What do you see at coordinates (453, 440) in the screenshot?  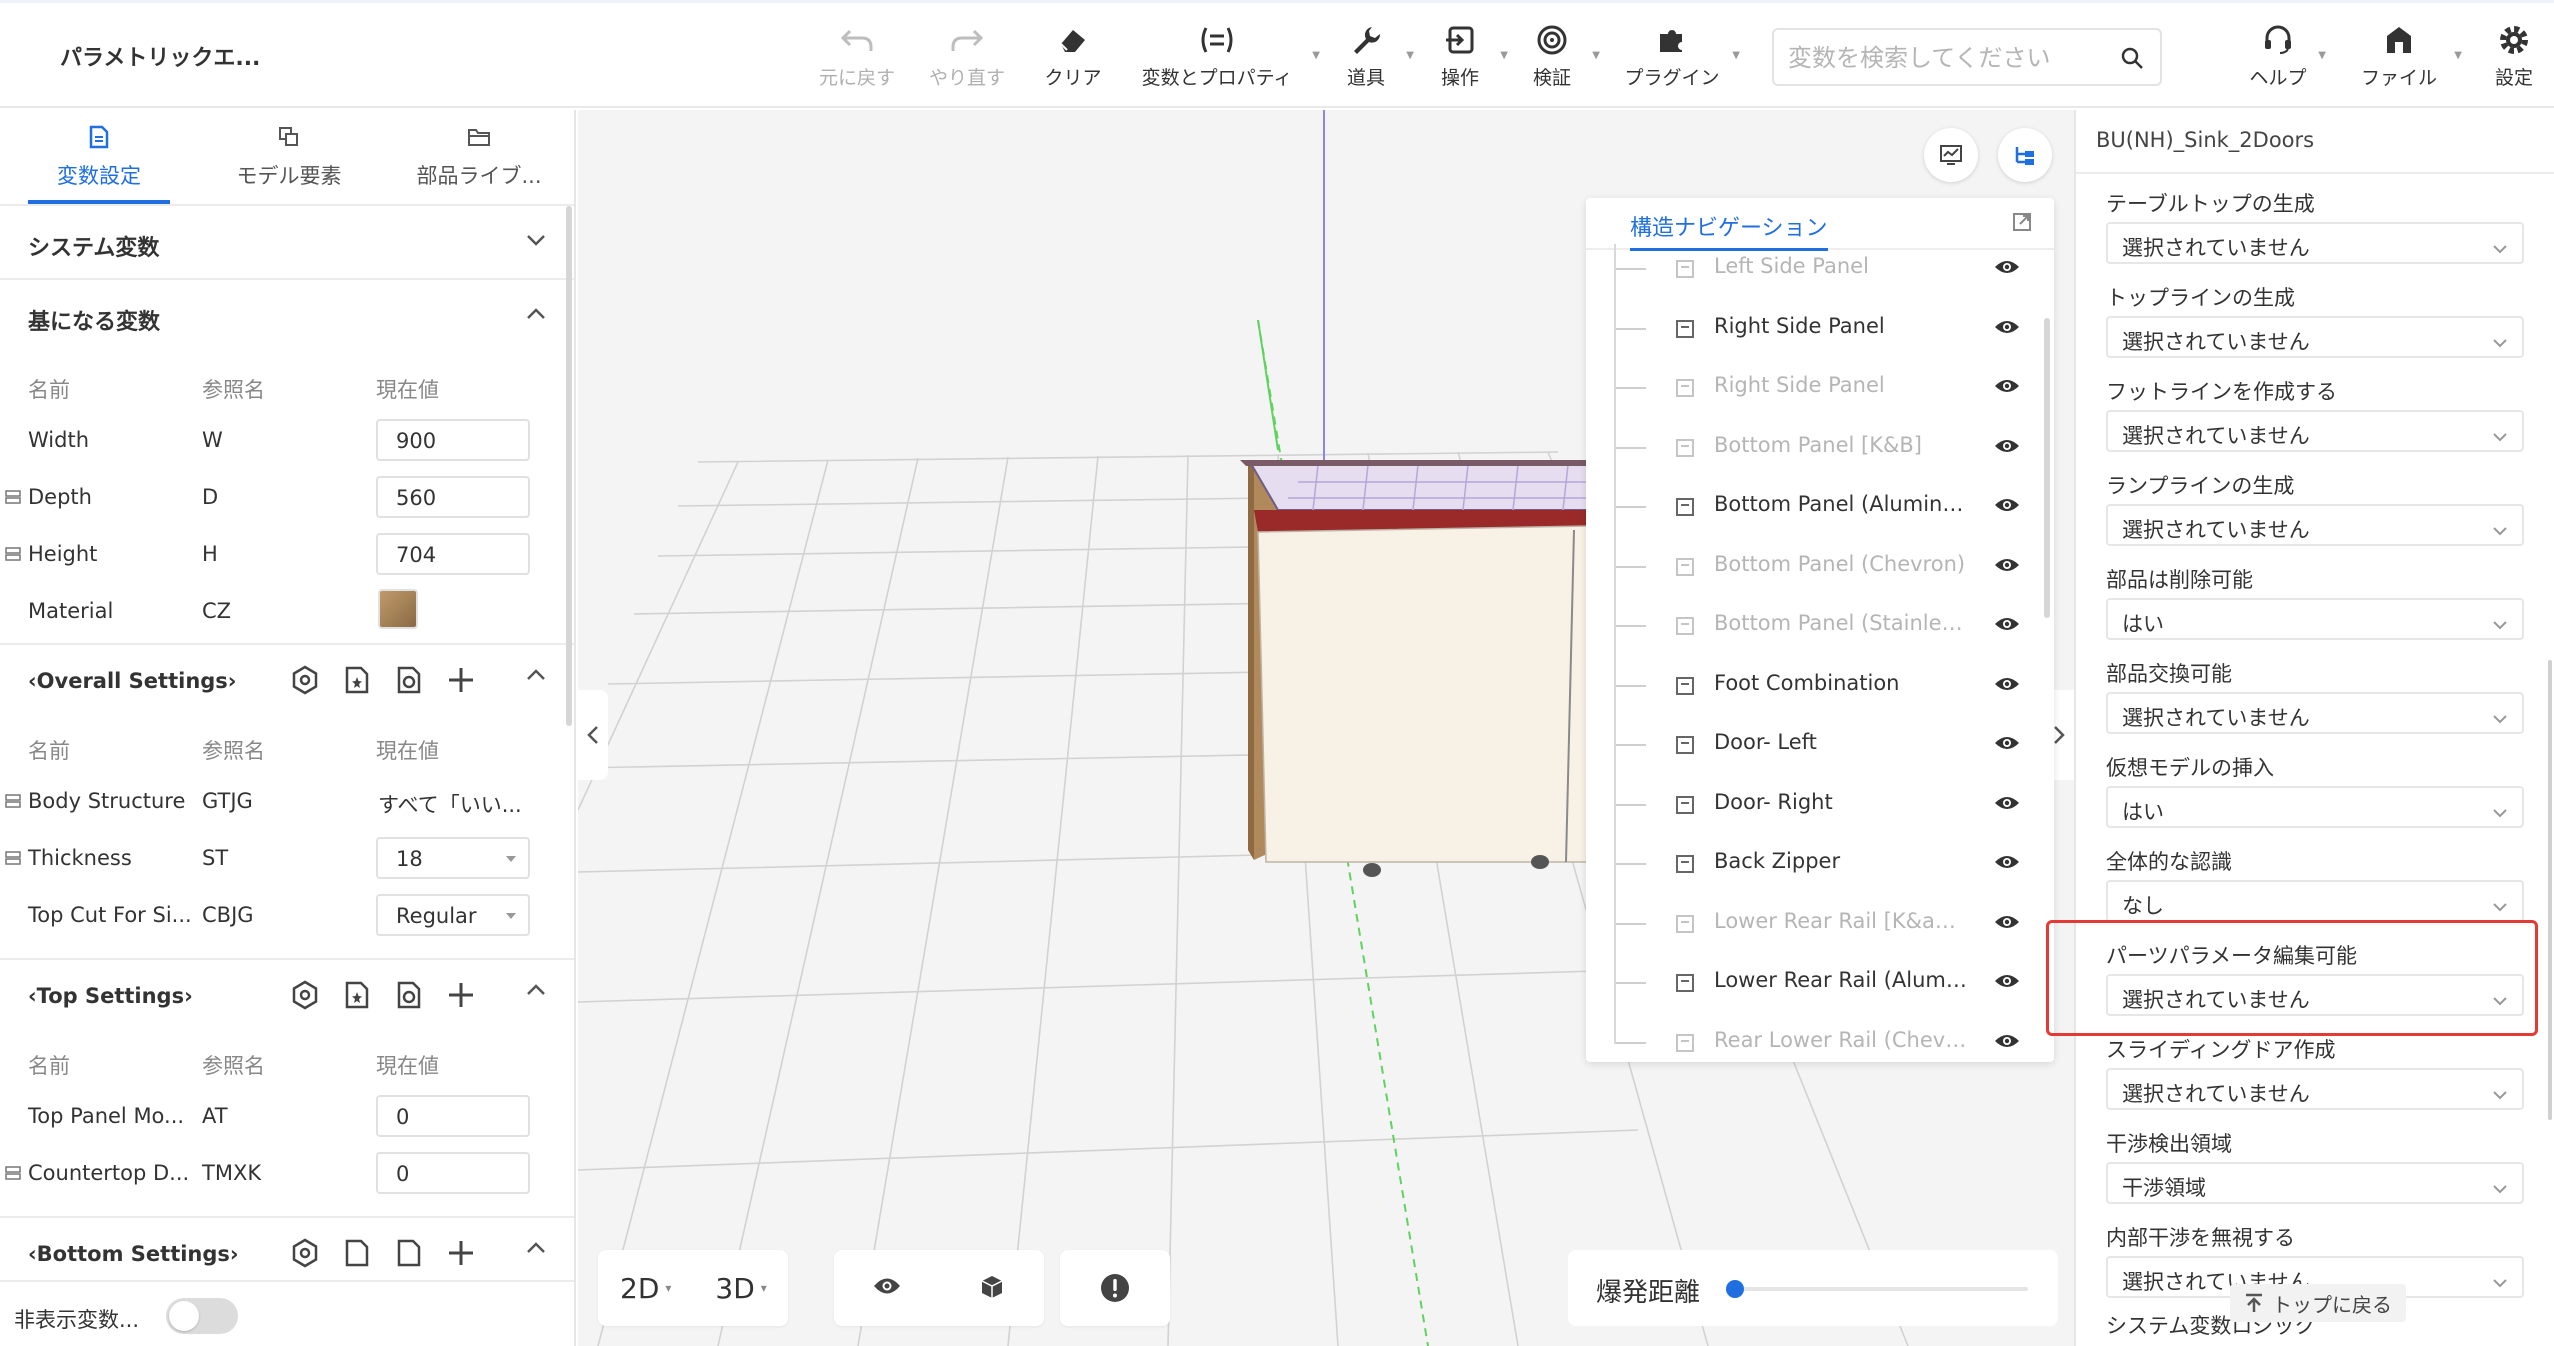 I see `var-value-input: 900` at bounding box center [453, 440].